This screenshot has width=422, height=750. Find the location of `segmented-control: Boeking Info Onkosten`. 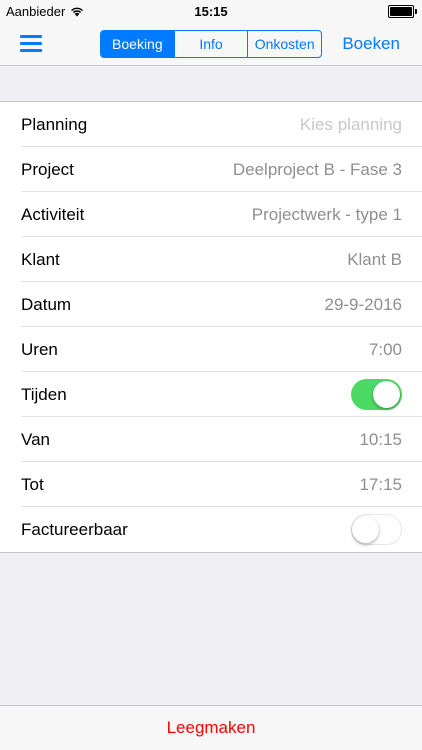

segmented-control: Boeking Info Onkosten is located at coordinates (211, 44).